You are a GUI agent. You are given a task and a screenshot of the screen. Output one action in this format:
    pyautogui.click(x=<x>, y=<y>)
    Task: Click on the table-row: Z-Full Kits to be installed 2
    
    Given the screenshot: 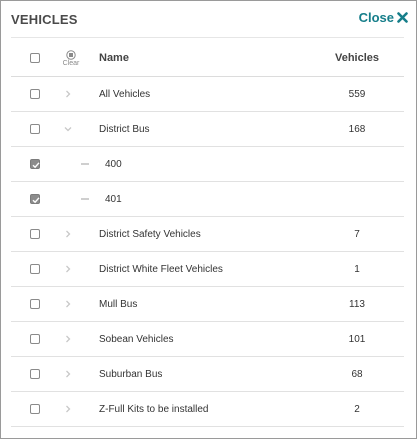 What is the action you would take?
    pyautogui.click(x=207, y=409)
    